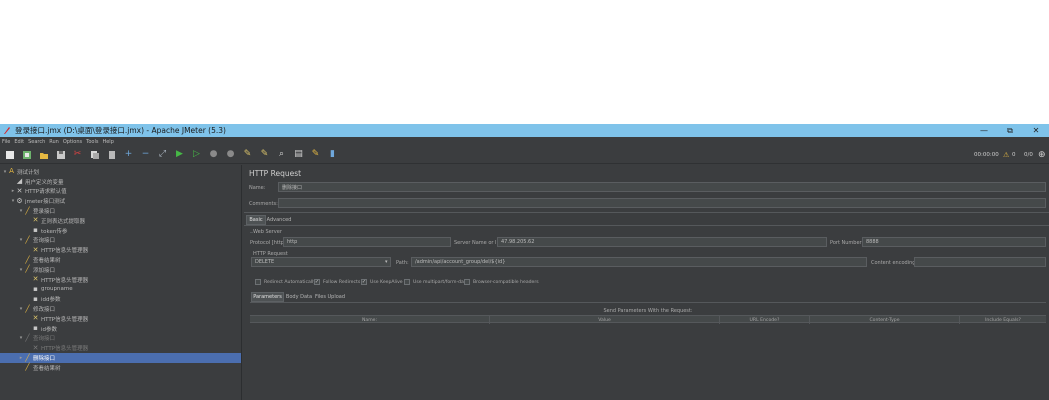 This screenshot has height=400, width=1049. What do you see at coordinates (162, 154) in the screenshot?
I see `toggle-icon: ⤢` at bounding box center [162, 154].